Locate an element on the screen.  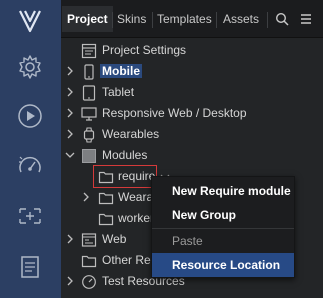
settings-gear-icon is located at coordinates (30, 67).